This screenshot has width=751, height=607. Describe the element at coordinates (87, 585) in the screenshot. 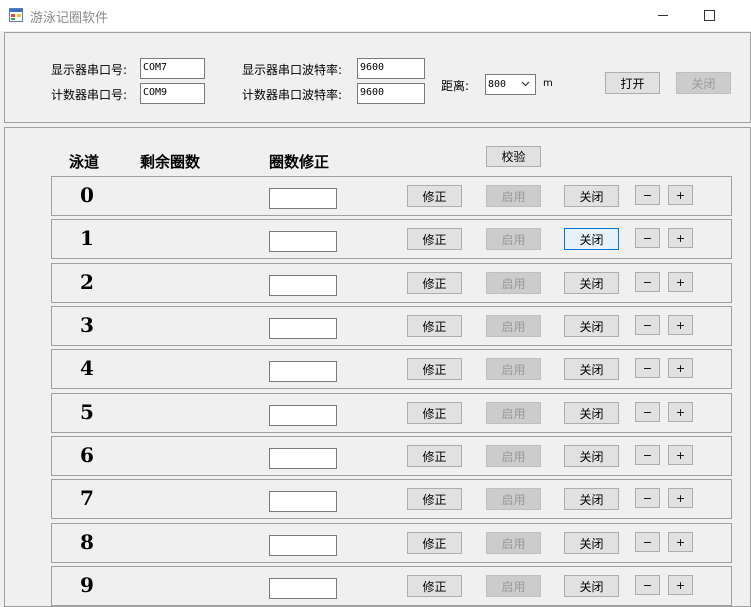

I see `lane-number: 9` at that location.